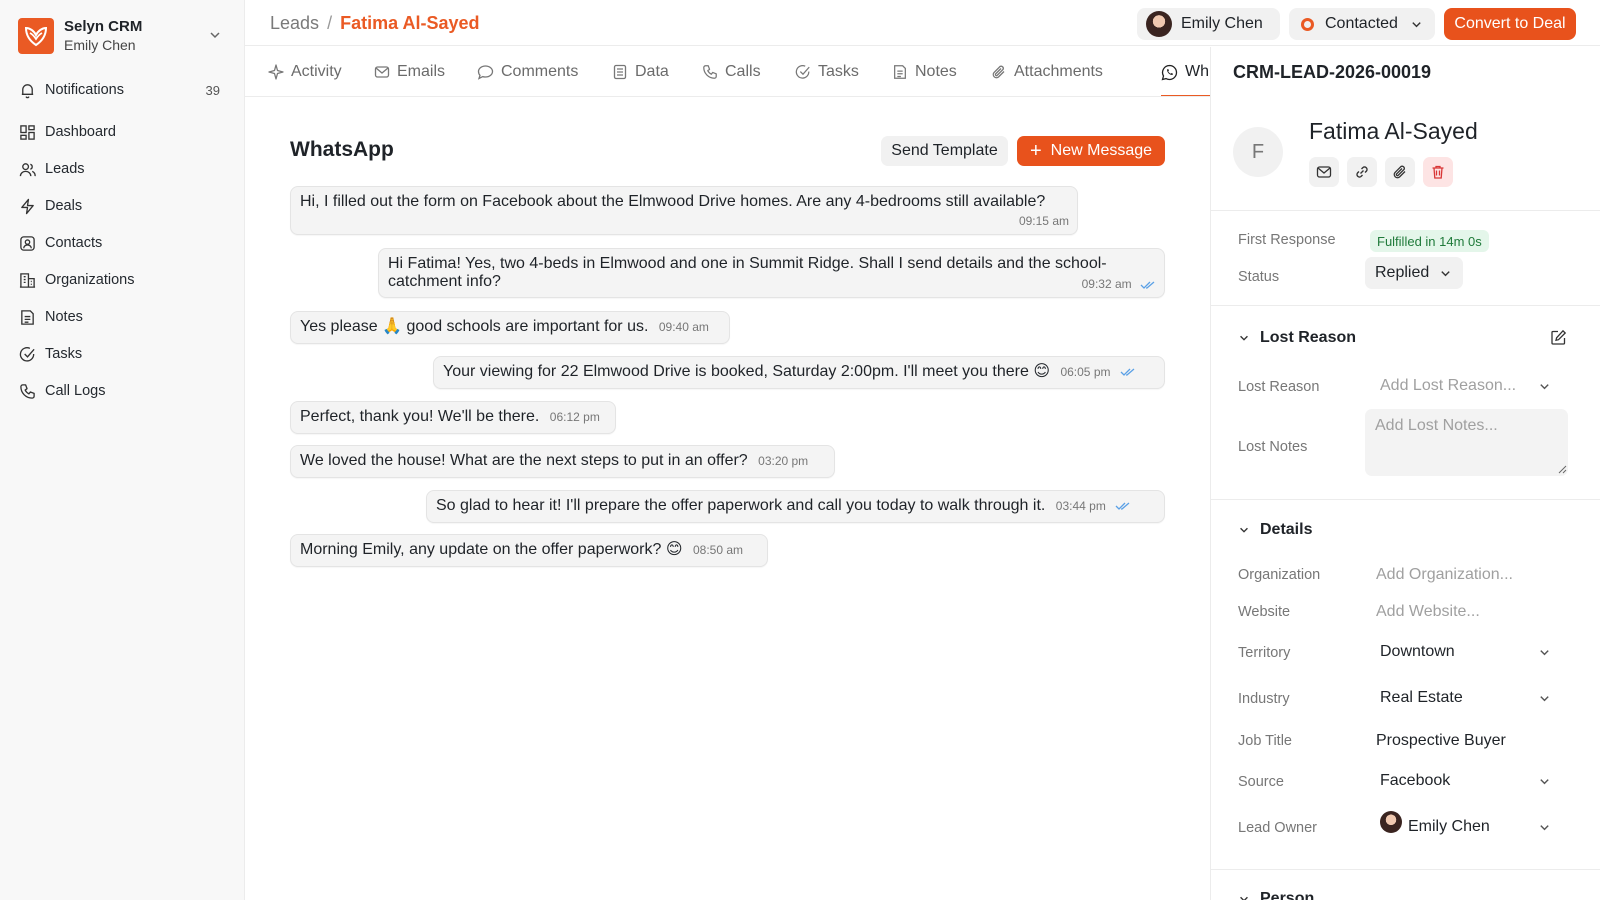 The width and height of the screenshot is (1600, 900). Describe the element at coordinates (409, 71) in the screenshot. I see `tab-emails: Emails` at that location.